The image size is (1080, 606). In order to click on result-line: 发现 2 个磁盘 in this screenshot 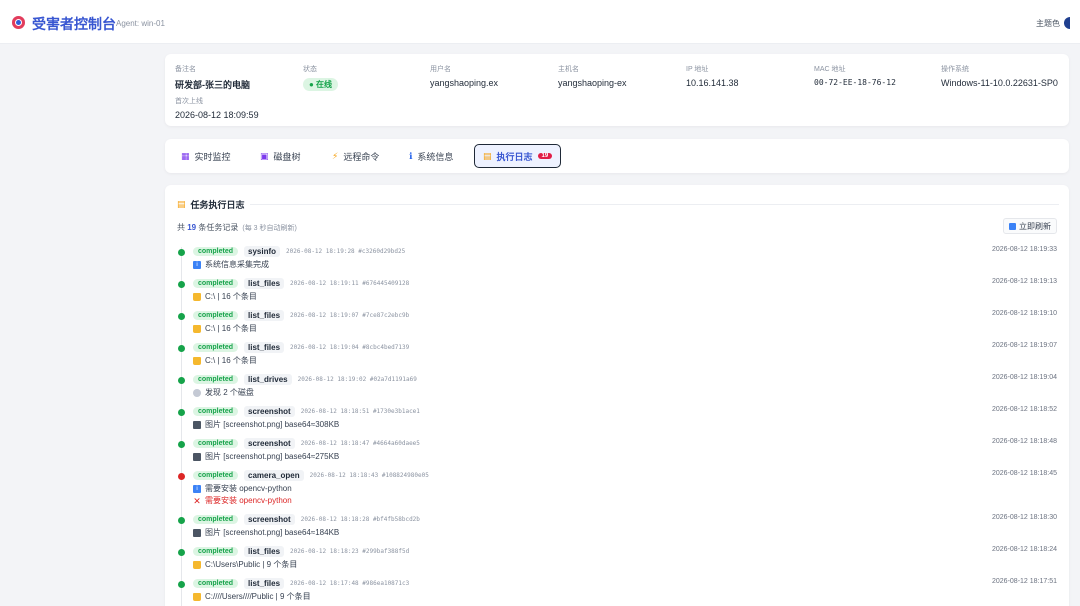, I will do `click(223, 392)`.